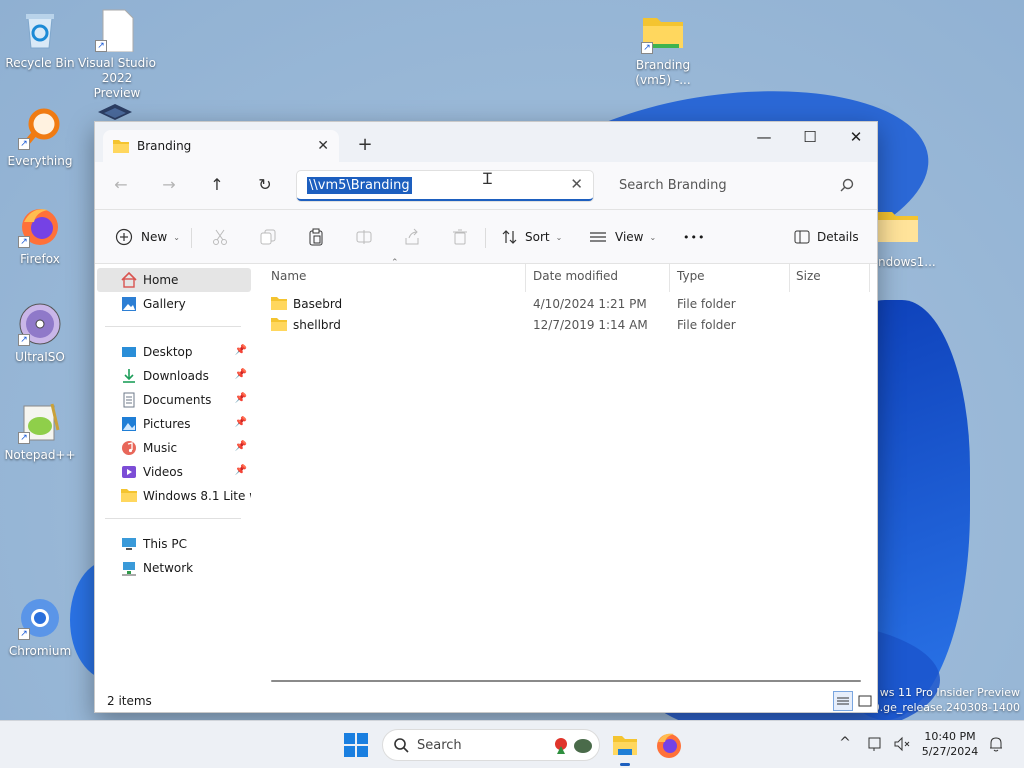 This screenshot has height=768, width=1024. Describe the element at coordinates (764, 138) in the screenshot. I see `minimize-button: —` at that location.